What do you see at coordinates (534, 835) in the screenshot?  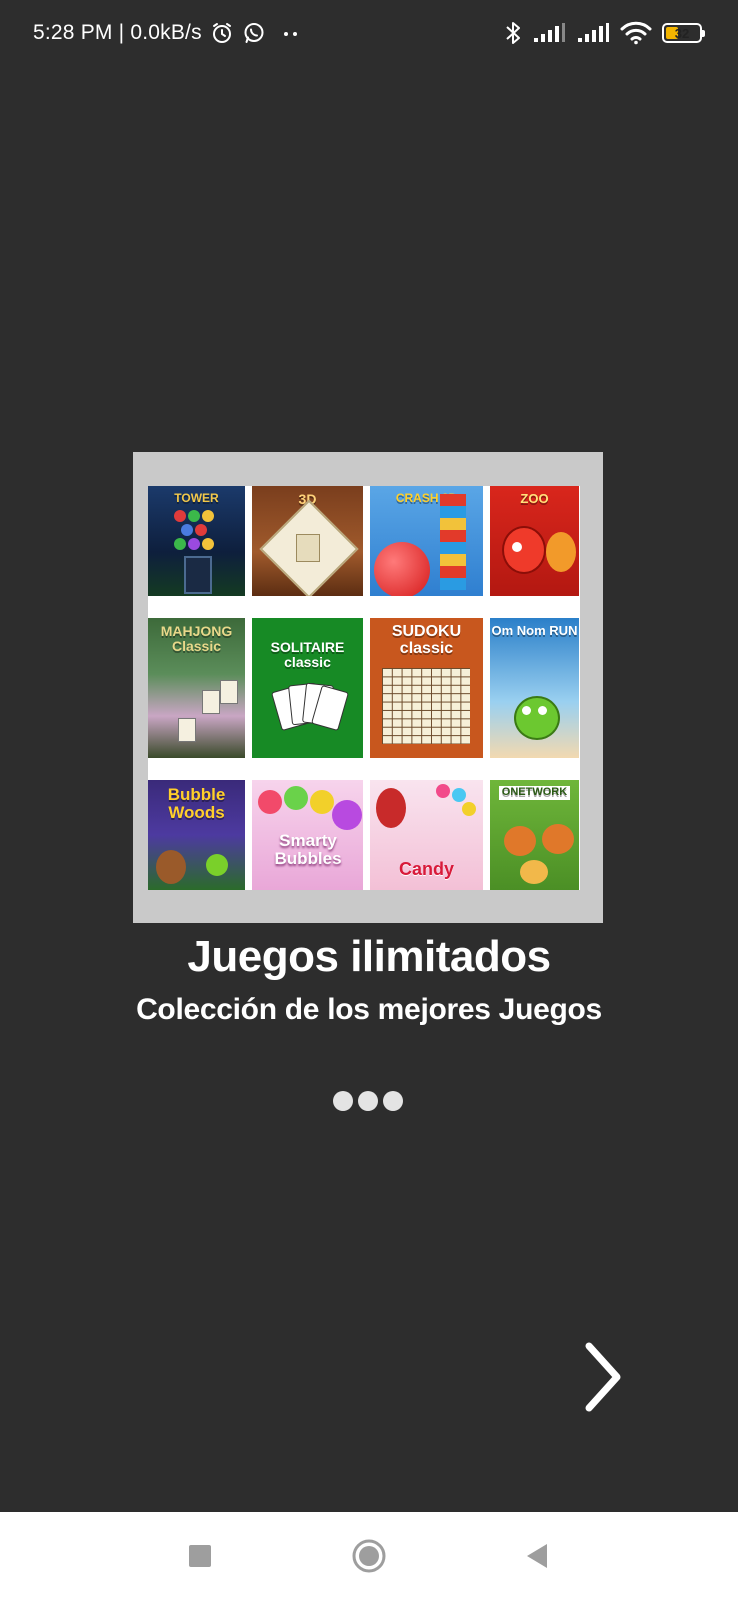 I see `game-tile-onet-world: ONETWORK` at bounding box center [534, 835].